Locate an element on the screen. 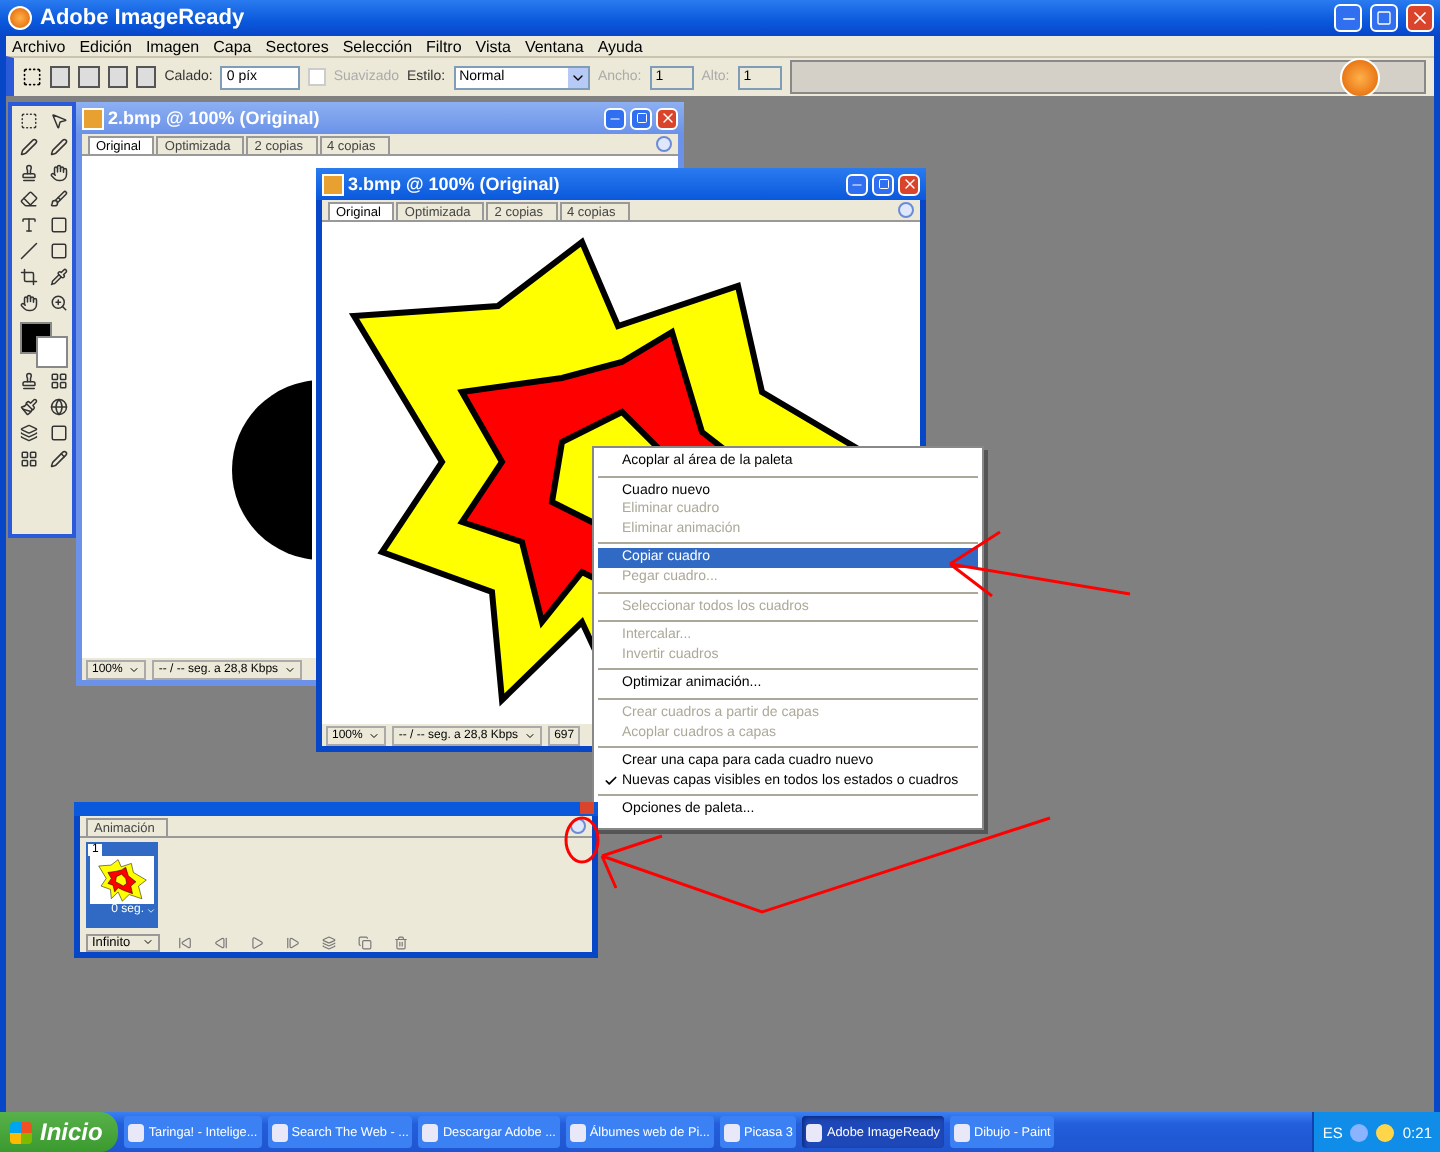  menu-item: Ayuda is located at coordinates (620, 46).